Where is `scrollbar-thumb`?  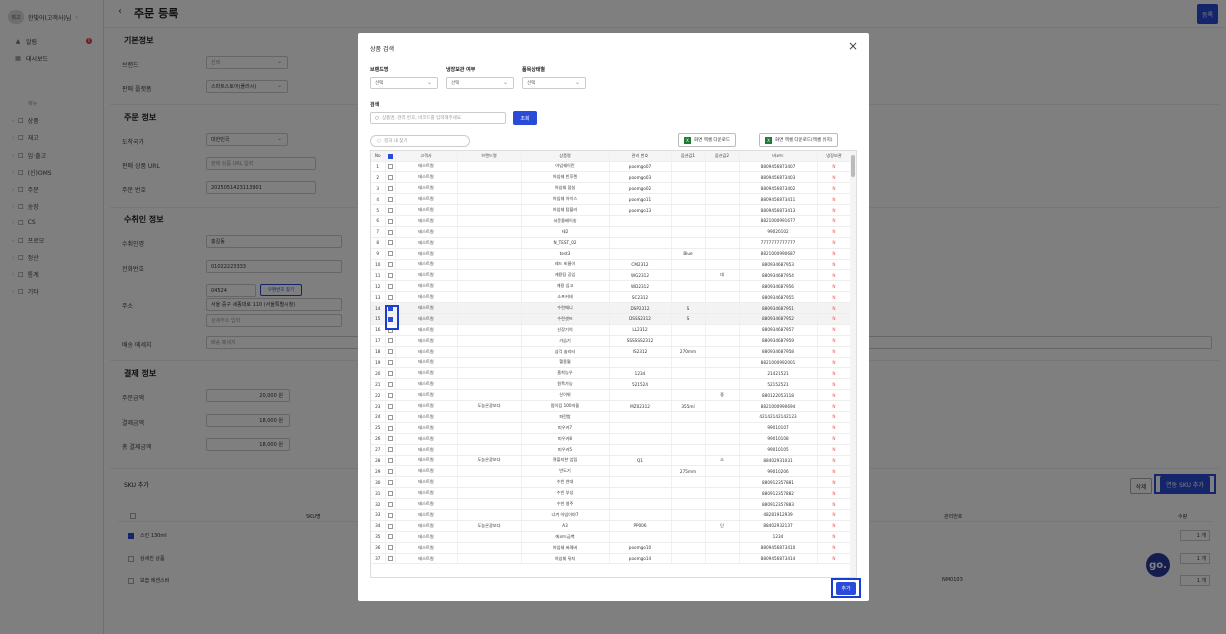 scrollbar-thumb is located at coordinates (853, 166).